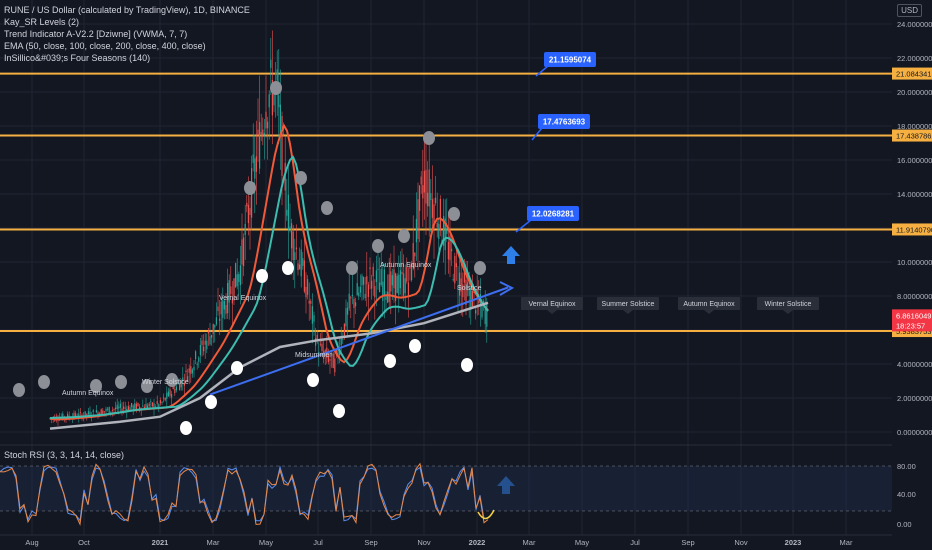  What do you see at coordinates (910, 325) in the screenshot?
I see `countdown-text: 18:23:57` at bounding box center [910, 325].